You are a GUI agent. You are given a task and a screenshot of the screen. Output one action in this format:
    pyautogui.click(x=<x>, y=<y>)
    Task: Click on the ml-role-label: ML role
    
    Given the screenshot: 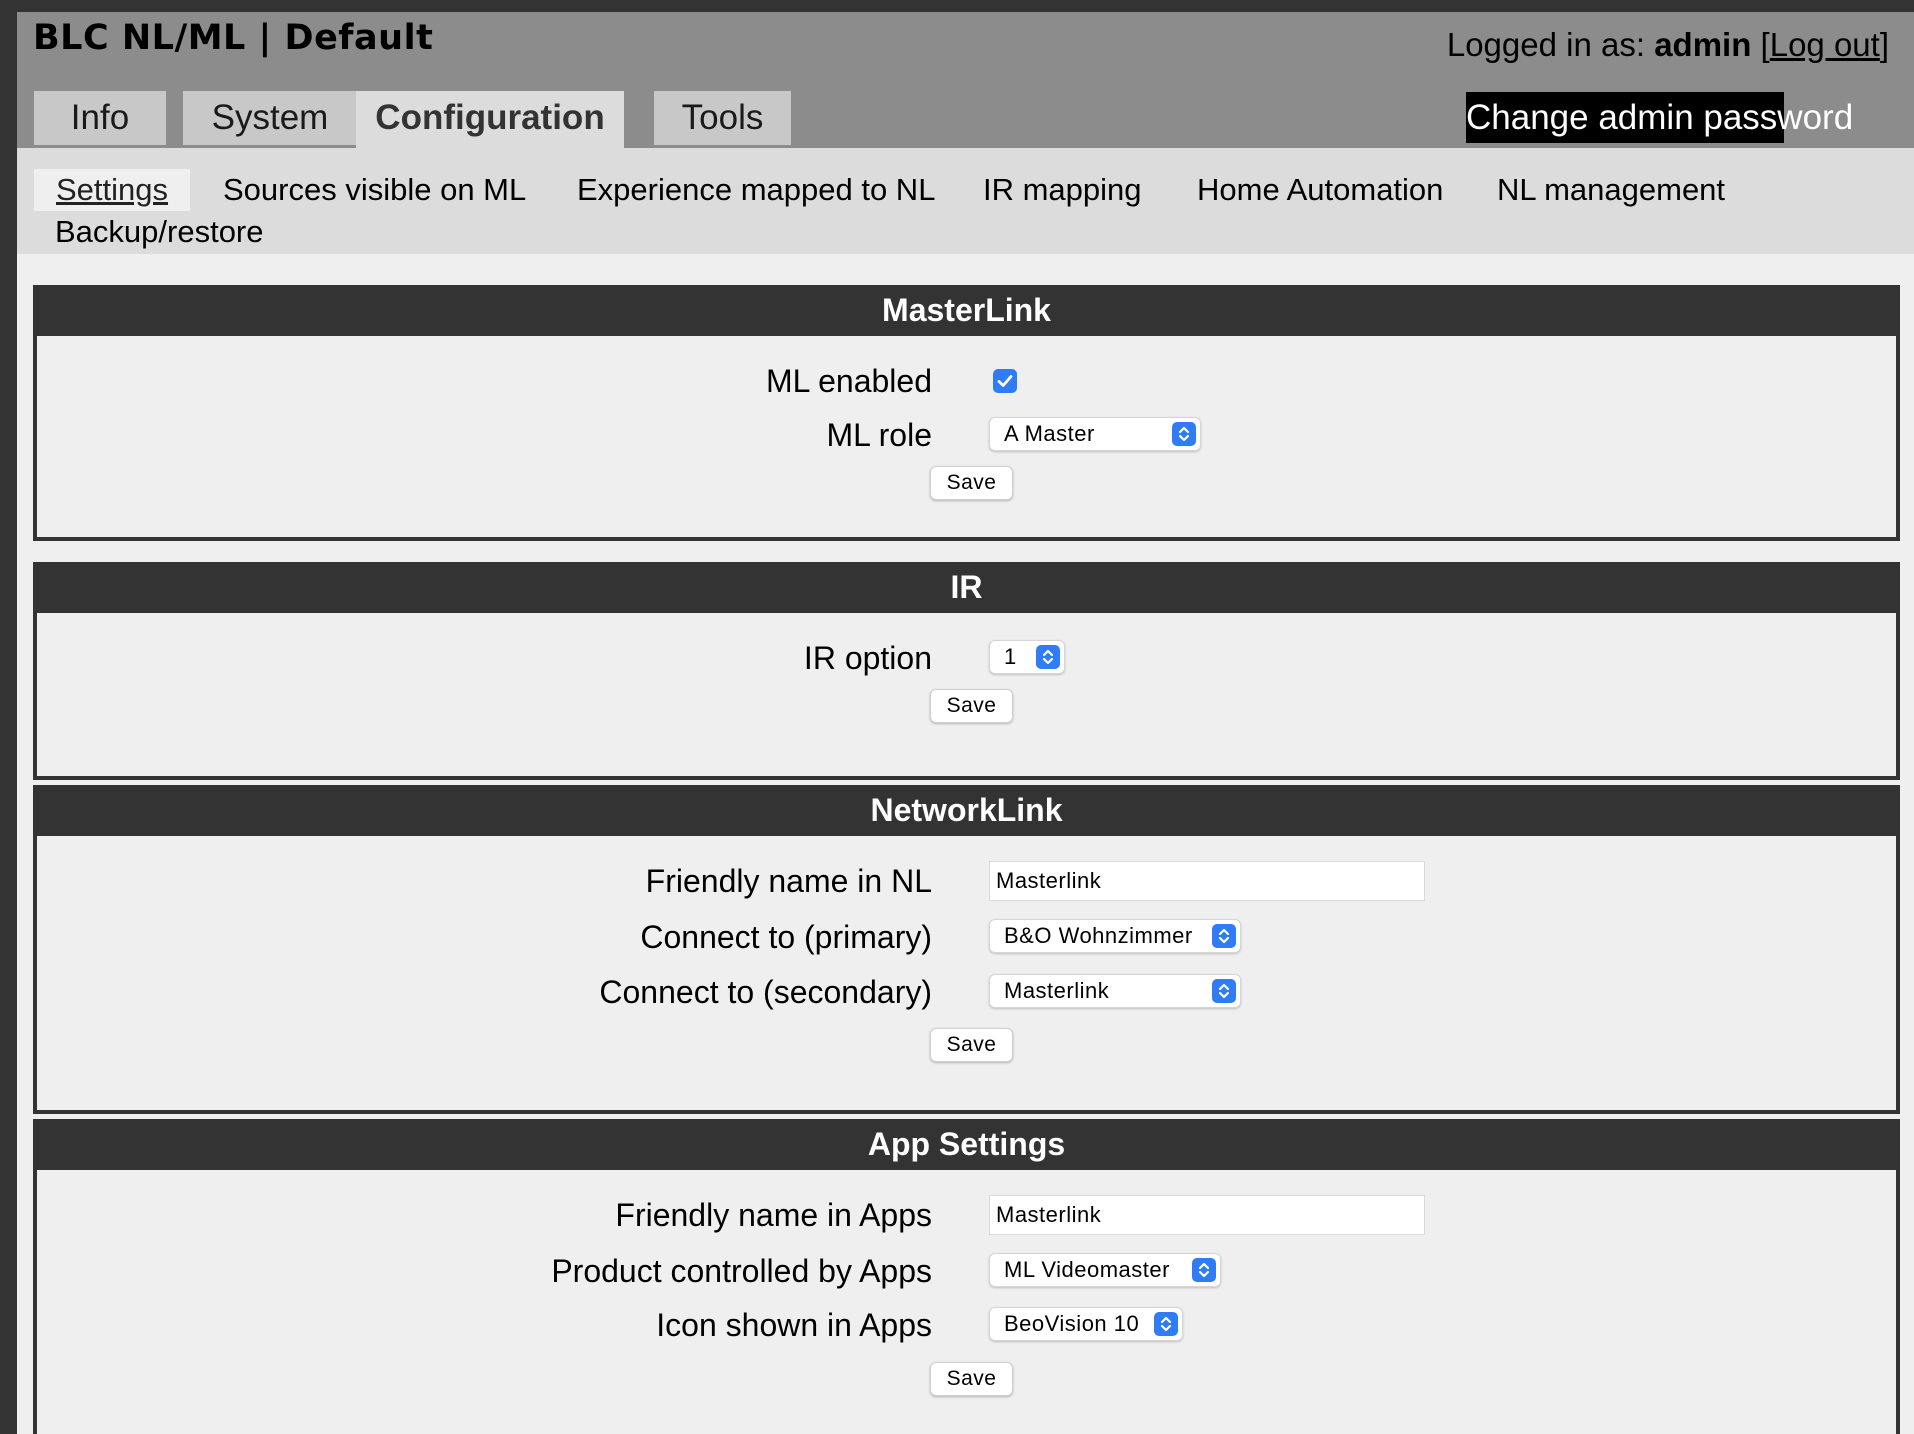 What is the action you would take?
    pyautogui.click(x=879, y=435)
    